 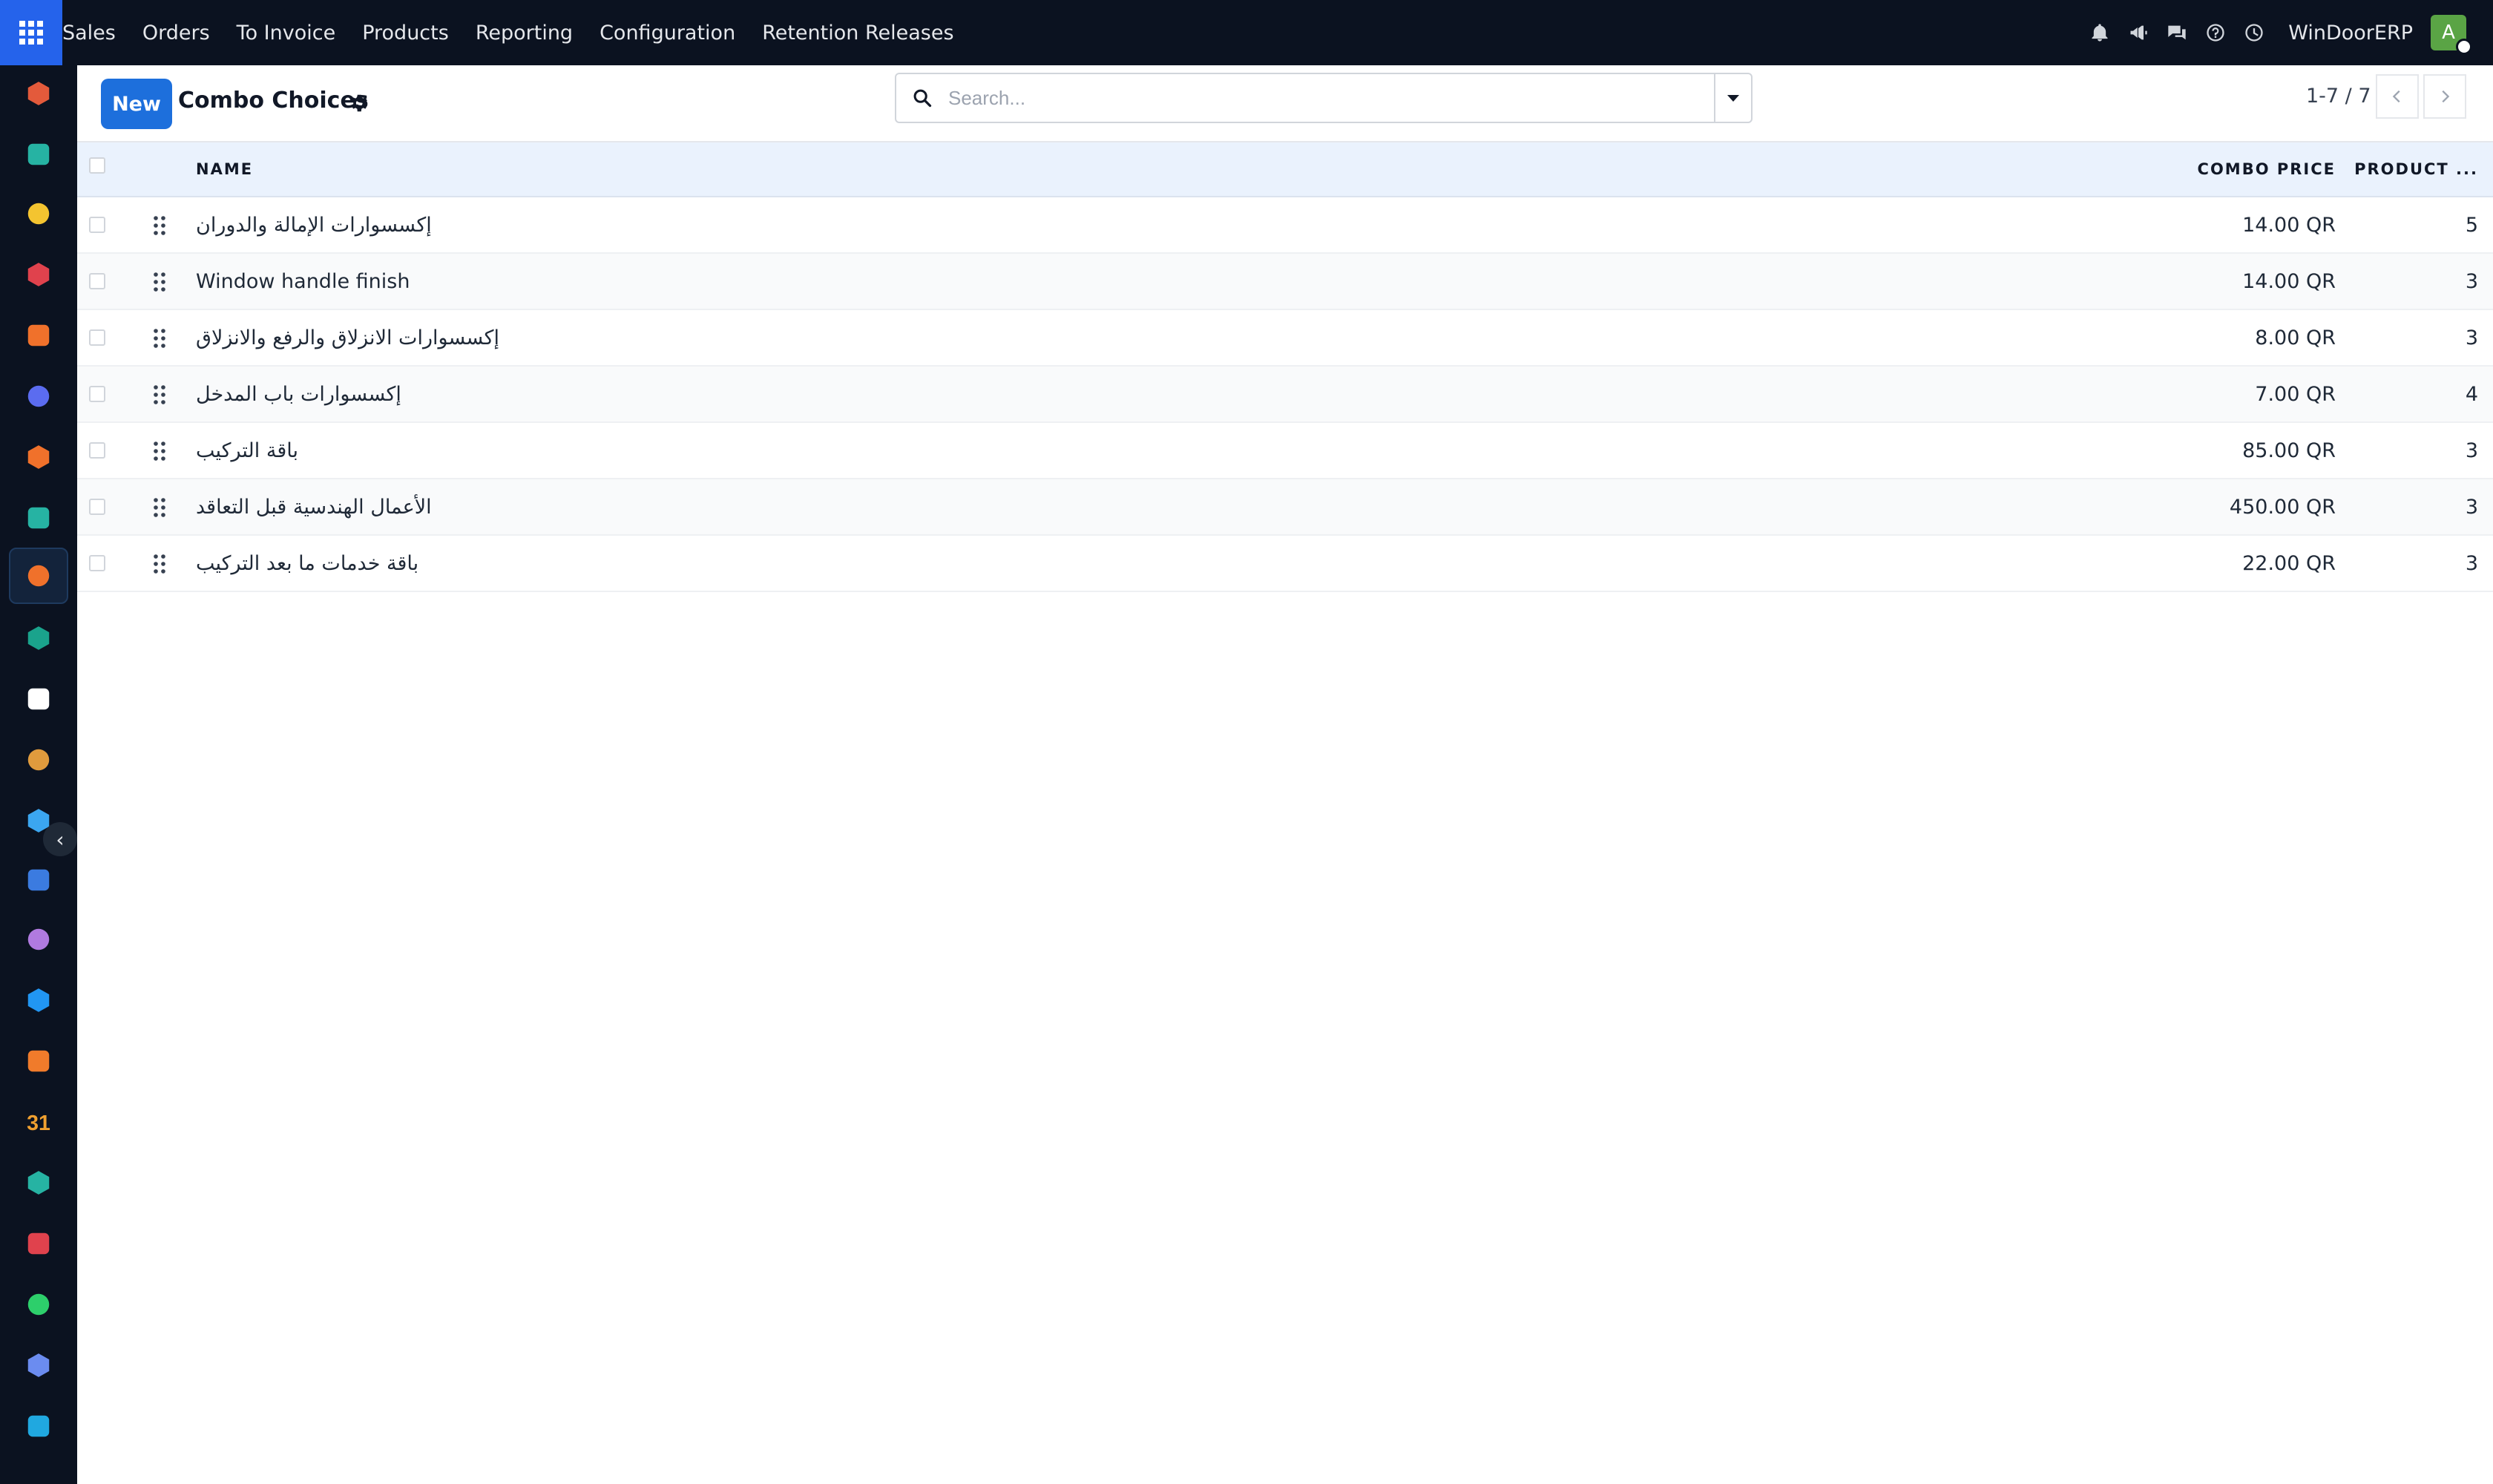 What do you see at coordinates (95, 32) in the screenshot?
I see `menu-item-sales: Sales` at bounding box center [95, 32].